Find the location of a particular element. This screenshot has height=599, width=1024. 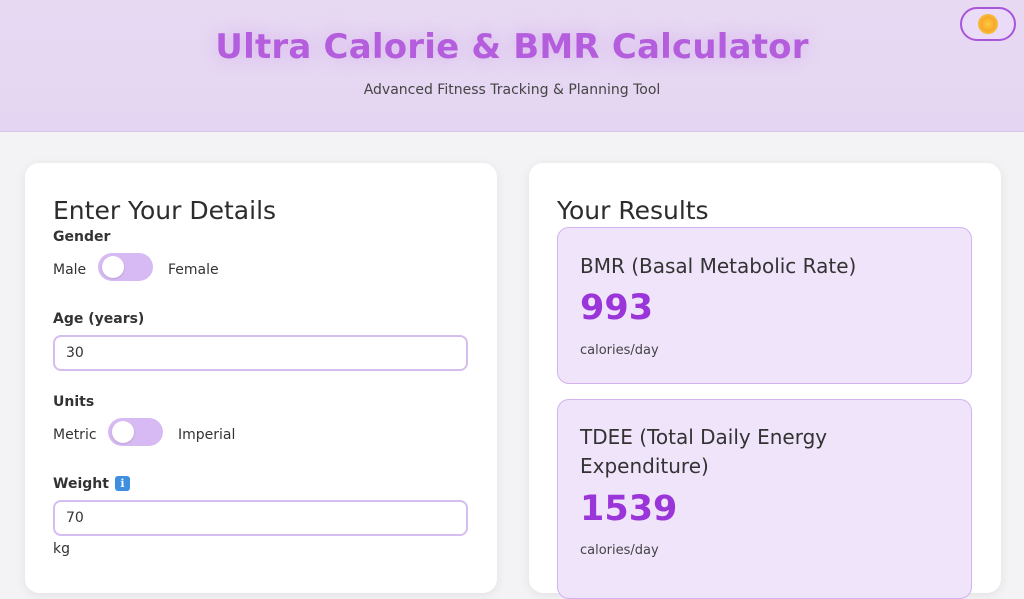

tdee-unit: calories/day is located at coordinates (619, 550).